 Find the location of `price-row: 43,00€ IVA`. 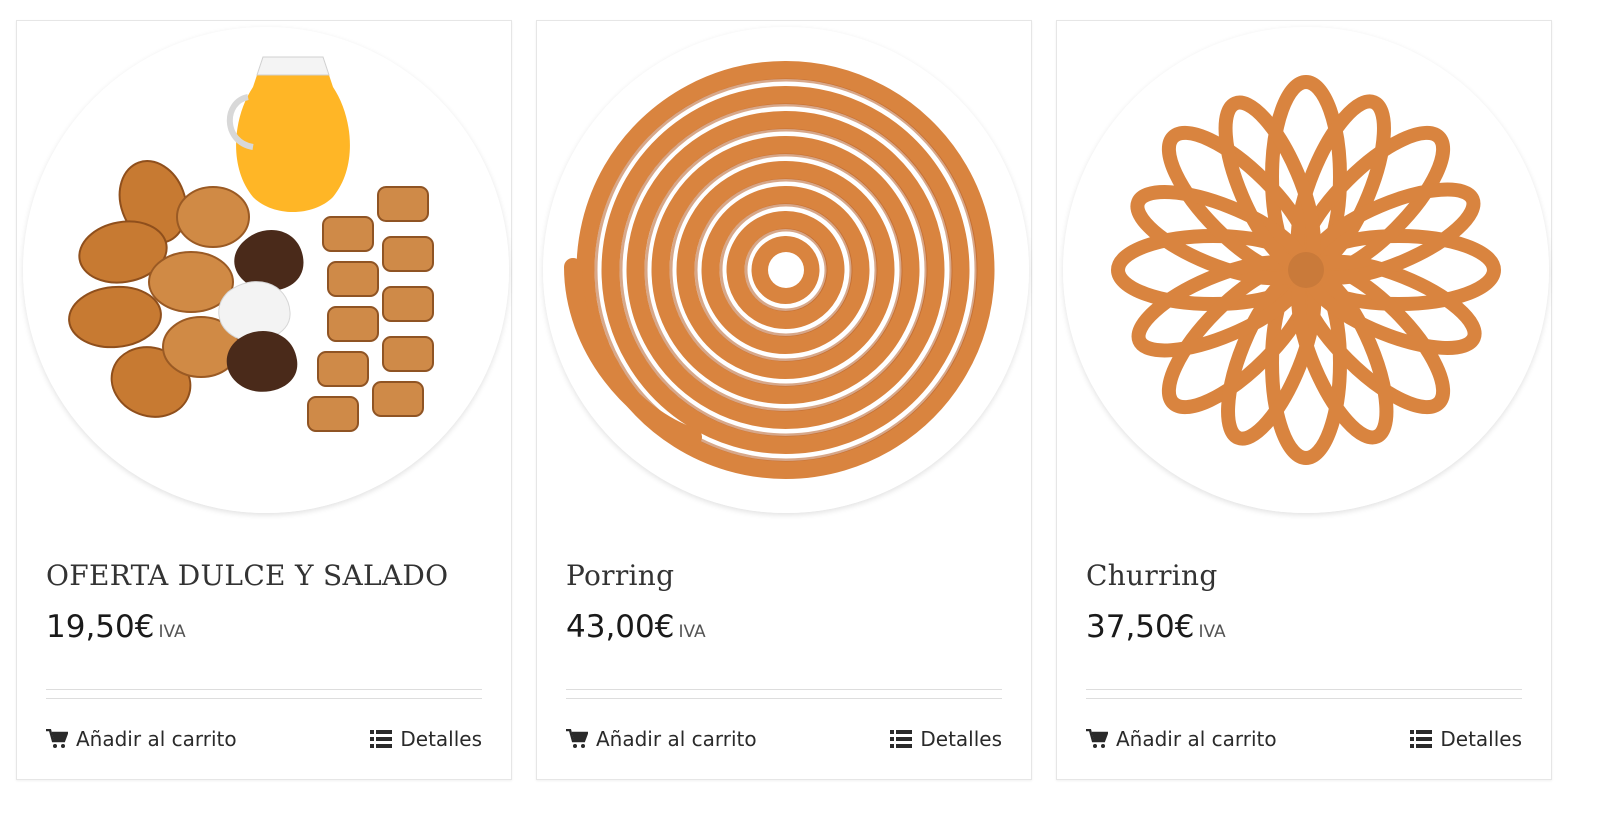

price-row: 43,00€ IVA is located at coordinates (636, 627).